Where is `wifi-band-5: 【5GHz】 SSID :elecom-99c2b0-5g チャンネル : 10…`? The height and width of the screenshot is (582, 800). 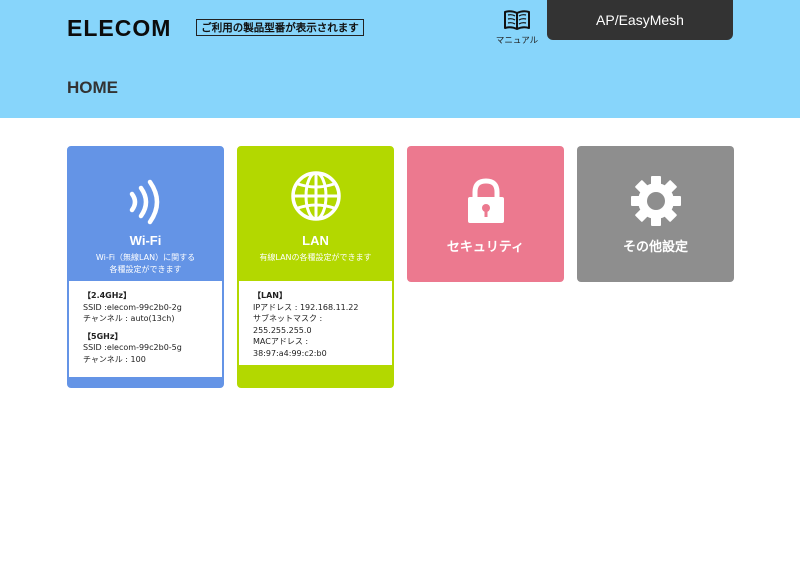
wifi-band-5: 【5GHz】 SSID :elecom-99c2b0-5g チャンネル : 10… is located at coordinates (146, 348).